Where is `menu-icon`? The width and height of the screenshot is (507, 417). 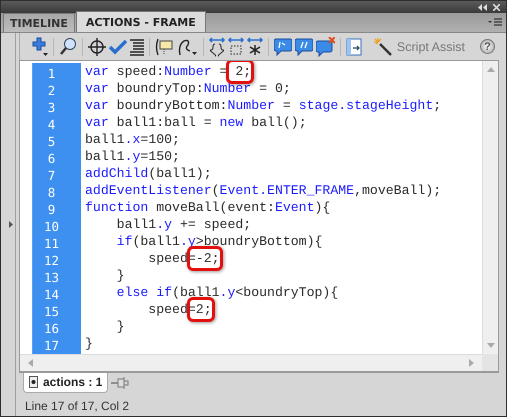
menu-icon is located at coordinates (495, 22).